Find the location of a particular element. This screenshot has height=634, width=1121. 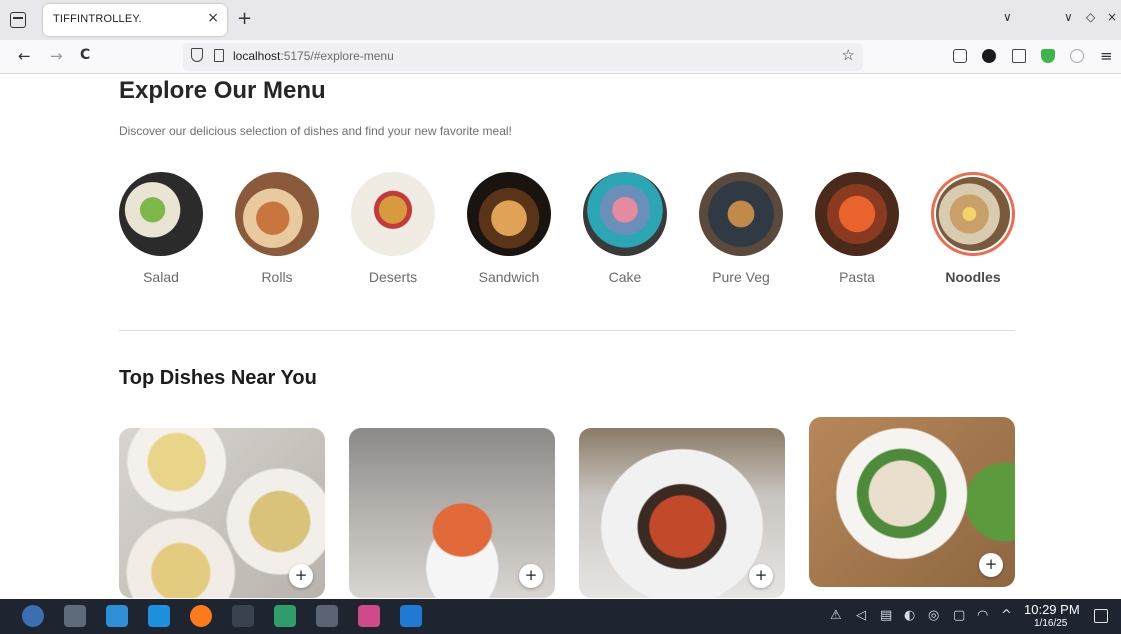

category-label: Deserts is located at coordinates (393, 277).